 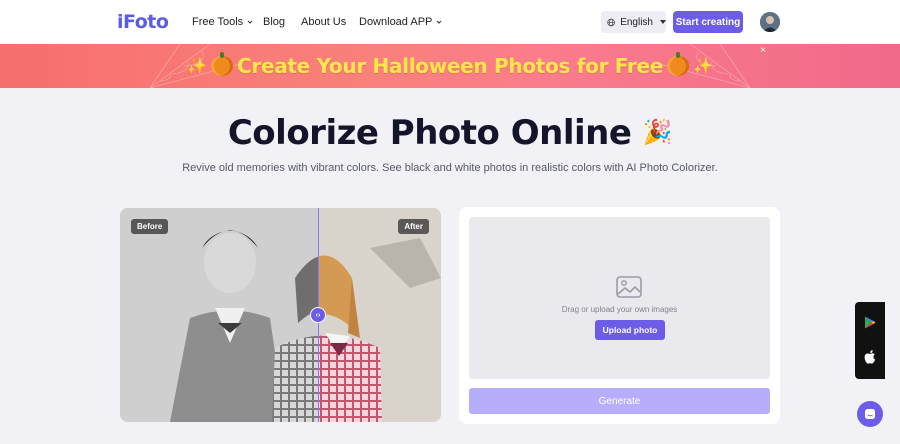 I want to click on generate-button: Generate, so click(x=619, y=401).